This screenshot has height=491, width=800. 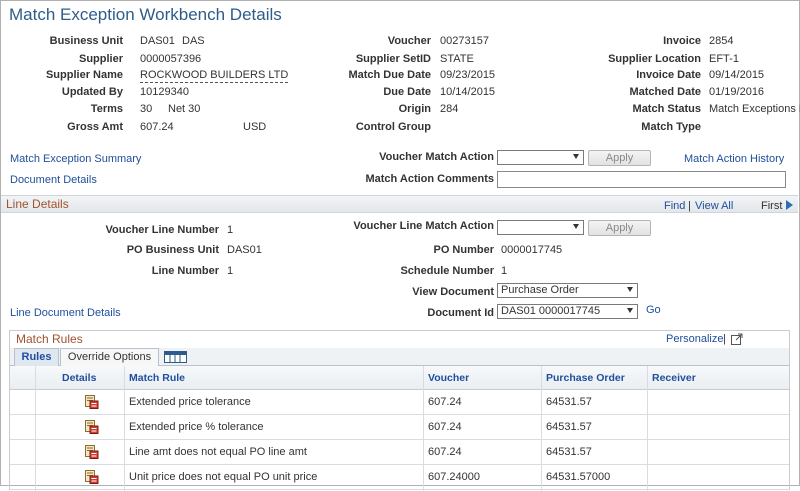 I want to click on po-number-value: 0000017745, so click(x=532, y=250).